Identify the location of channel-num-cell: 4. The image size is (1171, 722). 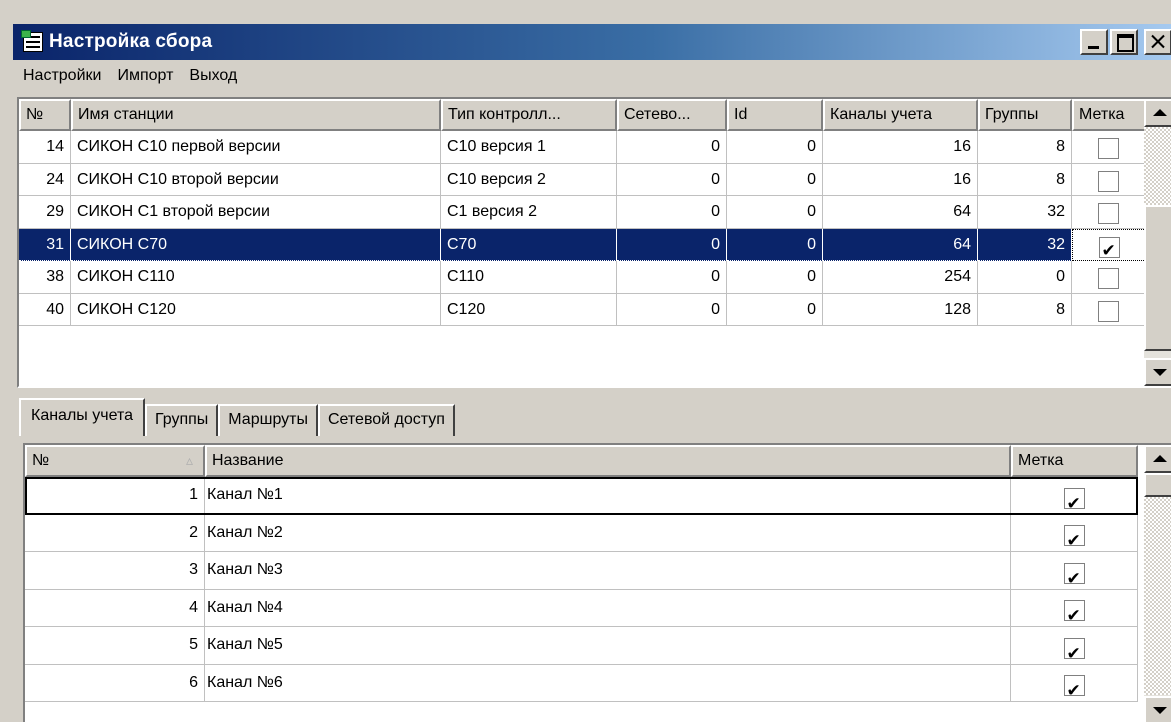
(115, 608).